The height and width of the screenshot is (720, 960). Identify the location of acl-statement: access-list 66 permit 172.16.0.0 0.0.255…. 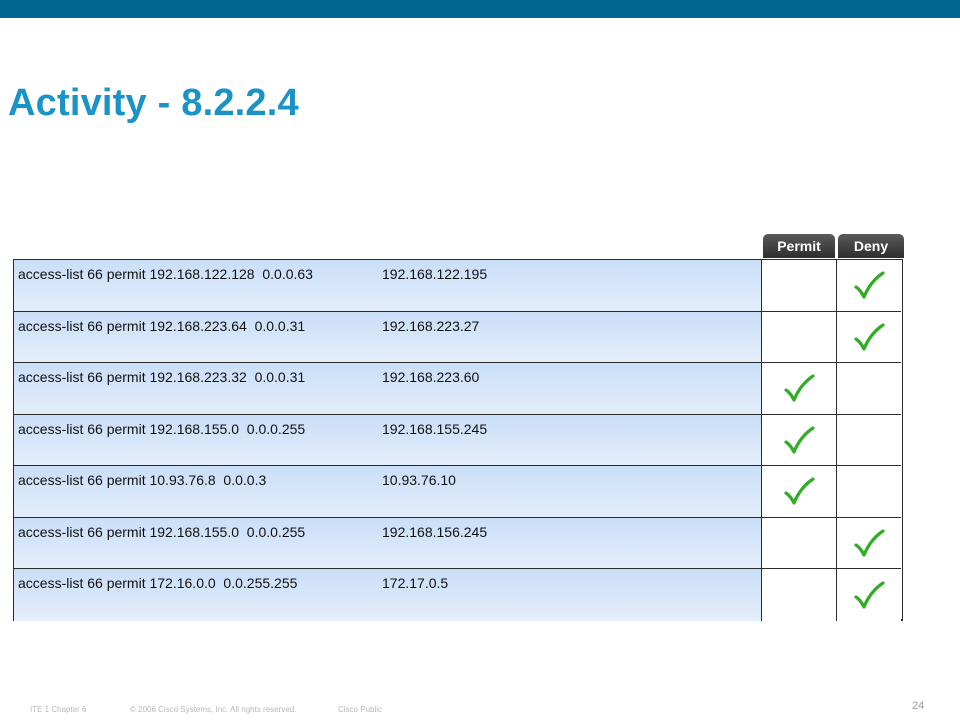
(158, 583).